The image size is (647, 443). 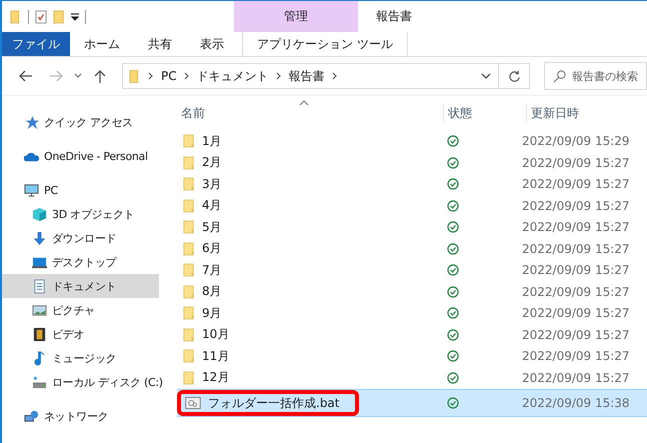 I want to click on file-row: 5月 2022/09/09 15:27, so click(x=412, y=227).